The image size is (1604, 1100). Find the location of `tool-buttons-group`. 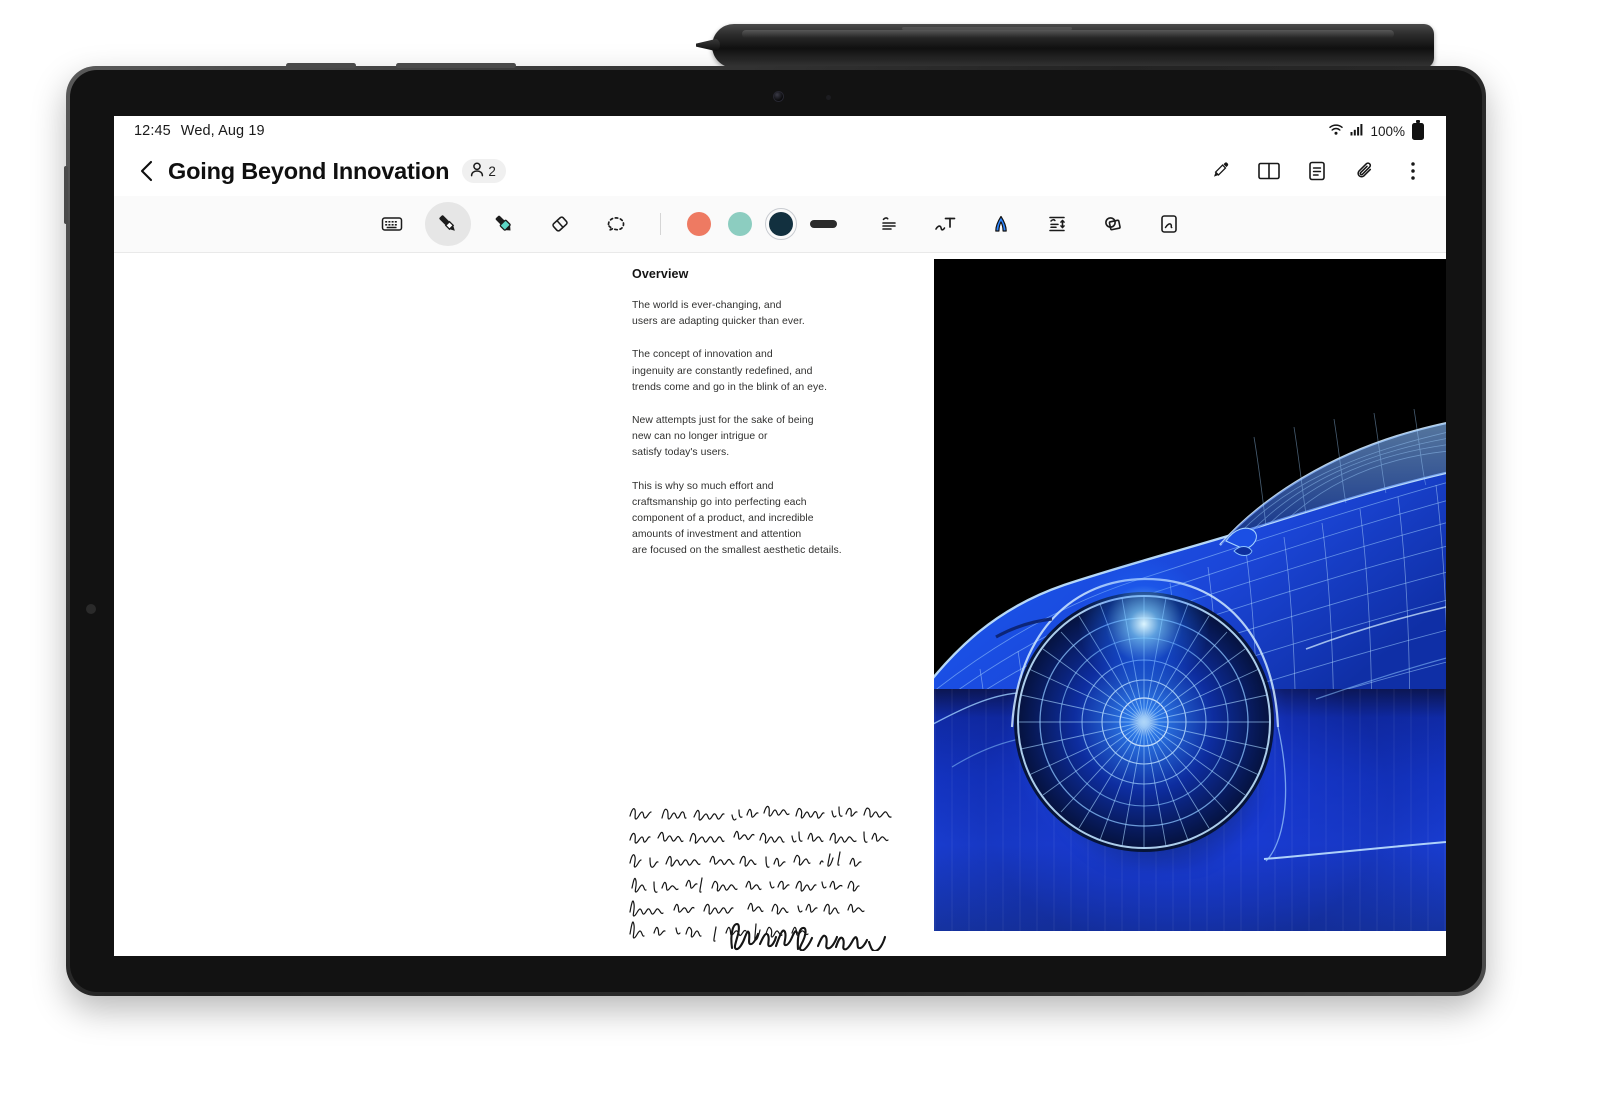

tool-buttons-group is located at coordinates (504, 224).